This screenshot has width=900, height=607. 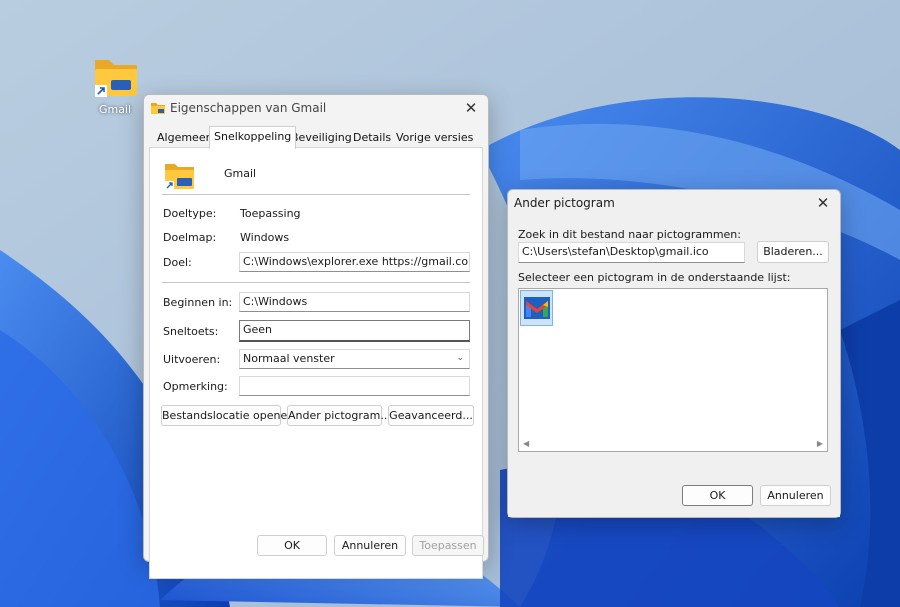 What do you see at coordinates (631, 252) in the screenshot?
I see `icon-file-path-input: C:\Users\stefan\Desktop\gmail.ico` at bounding box center [631, 252].